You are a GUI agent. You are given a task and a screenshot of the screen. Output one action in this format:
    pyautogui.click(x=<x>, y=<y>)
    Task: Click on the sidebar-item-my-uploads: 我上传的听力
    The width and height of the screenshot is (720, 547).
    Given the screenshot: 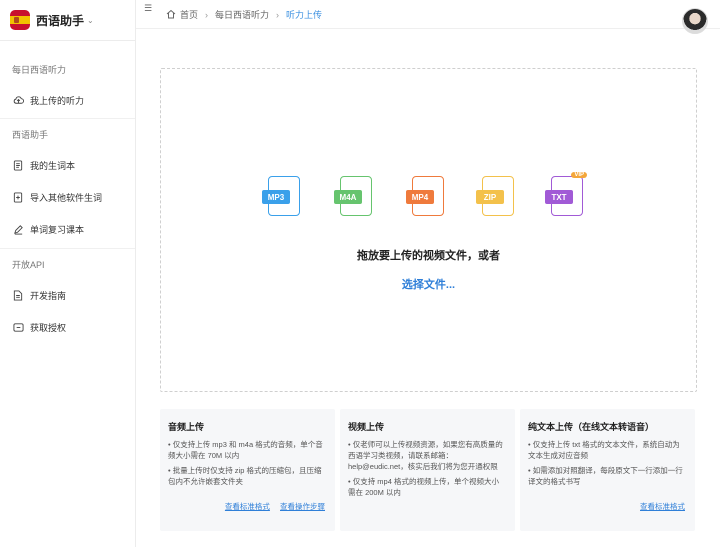 What is the action you would take?
    pyautogui.click(x=67, y=100)
    